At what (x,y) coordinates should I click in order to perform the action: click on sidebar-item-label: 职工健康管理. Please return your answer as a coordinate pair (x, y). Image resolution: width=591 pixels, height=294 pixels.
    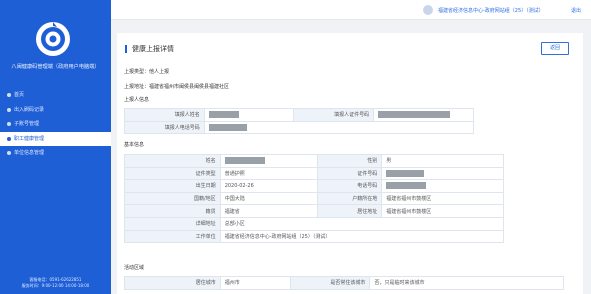
    Looking at the image, I should click on (29, 138).